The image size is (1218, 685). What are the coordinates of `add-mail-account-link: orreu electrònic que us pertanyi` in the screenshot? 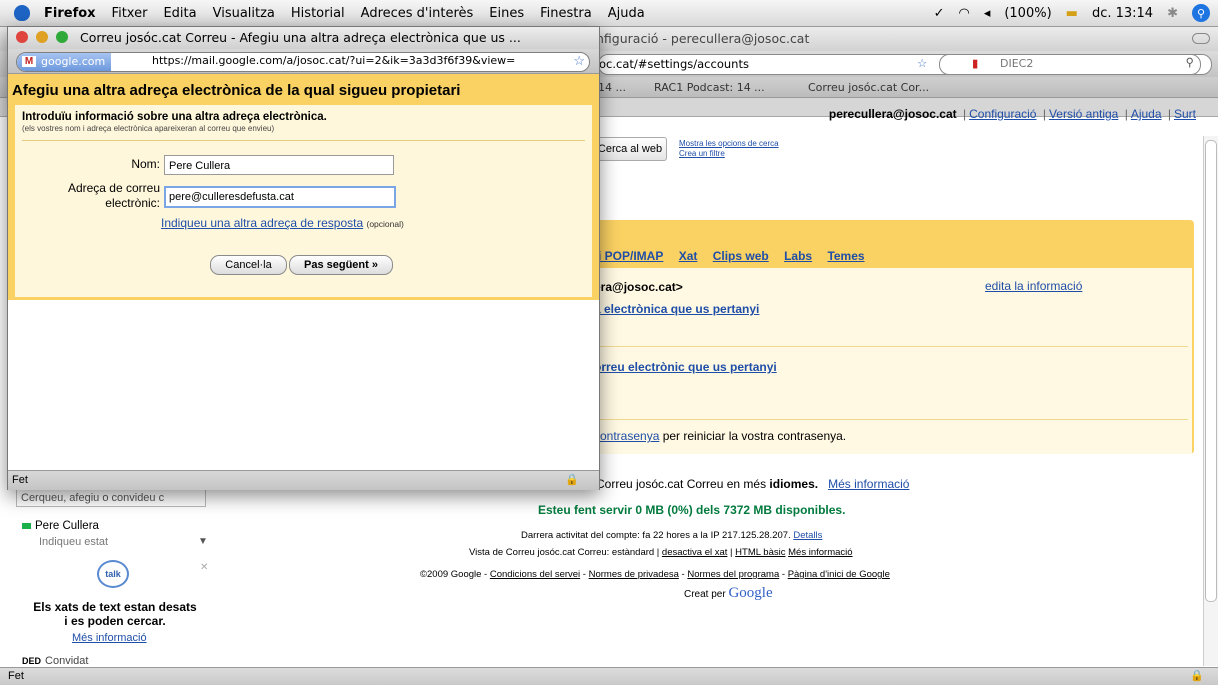 It's located at (685, 367).